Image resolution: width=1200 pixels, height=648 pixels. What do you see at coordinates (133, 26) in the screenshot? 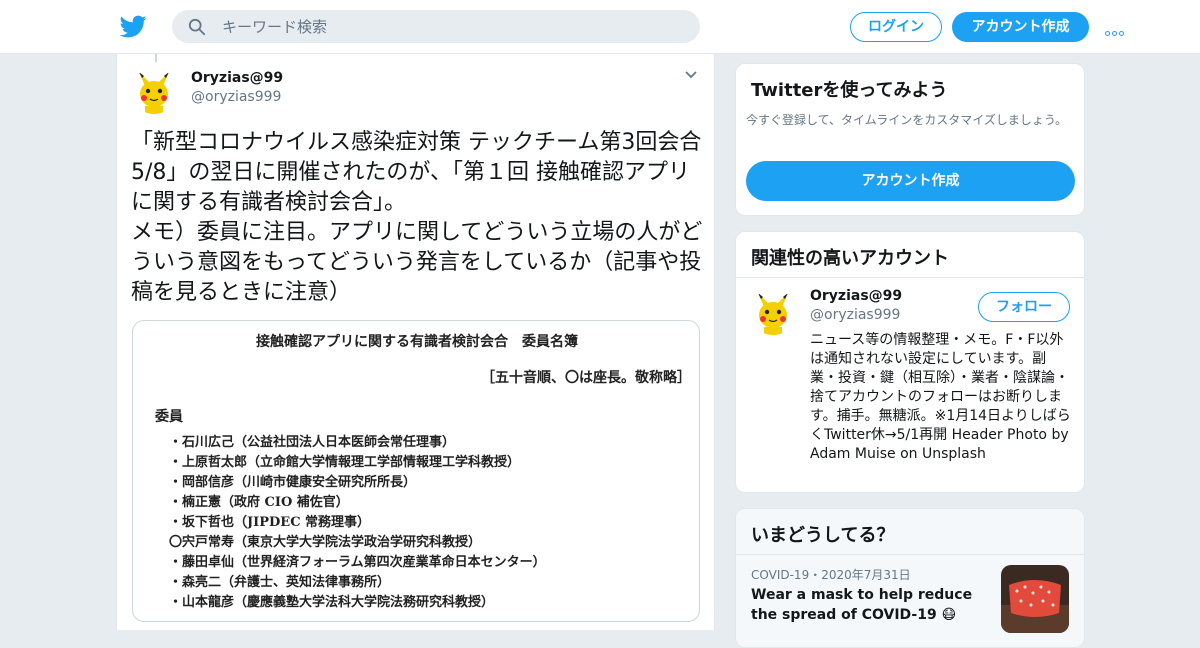
I see `twitter-bird-icon` at bounding box center [133, 26].